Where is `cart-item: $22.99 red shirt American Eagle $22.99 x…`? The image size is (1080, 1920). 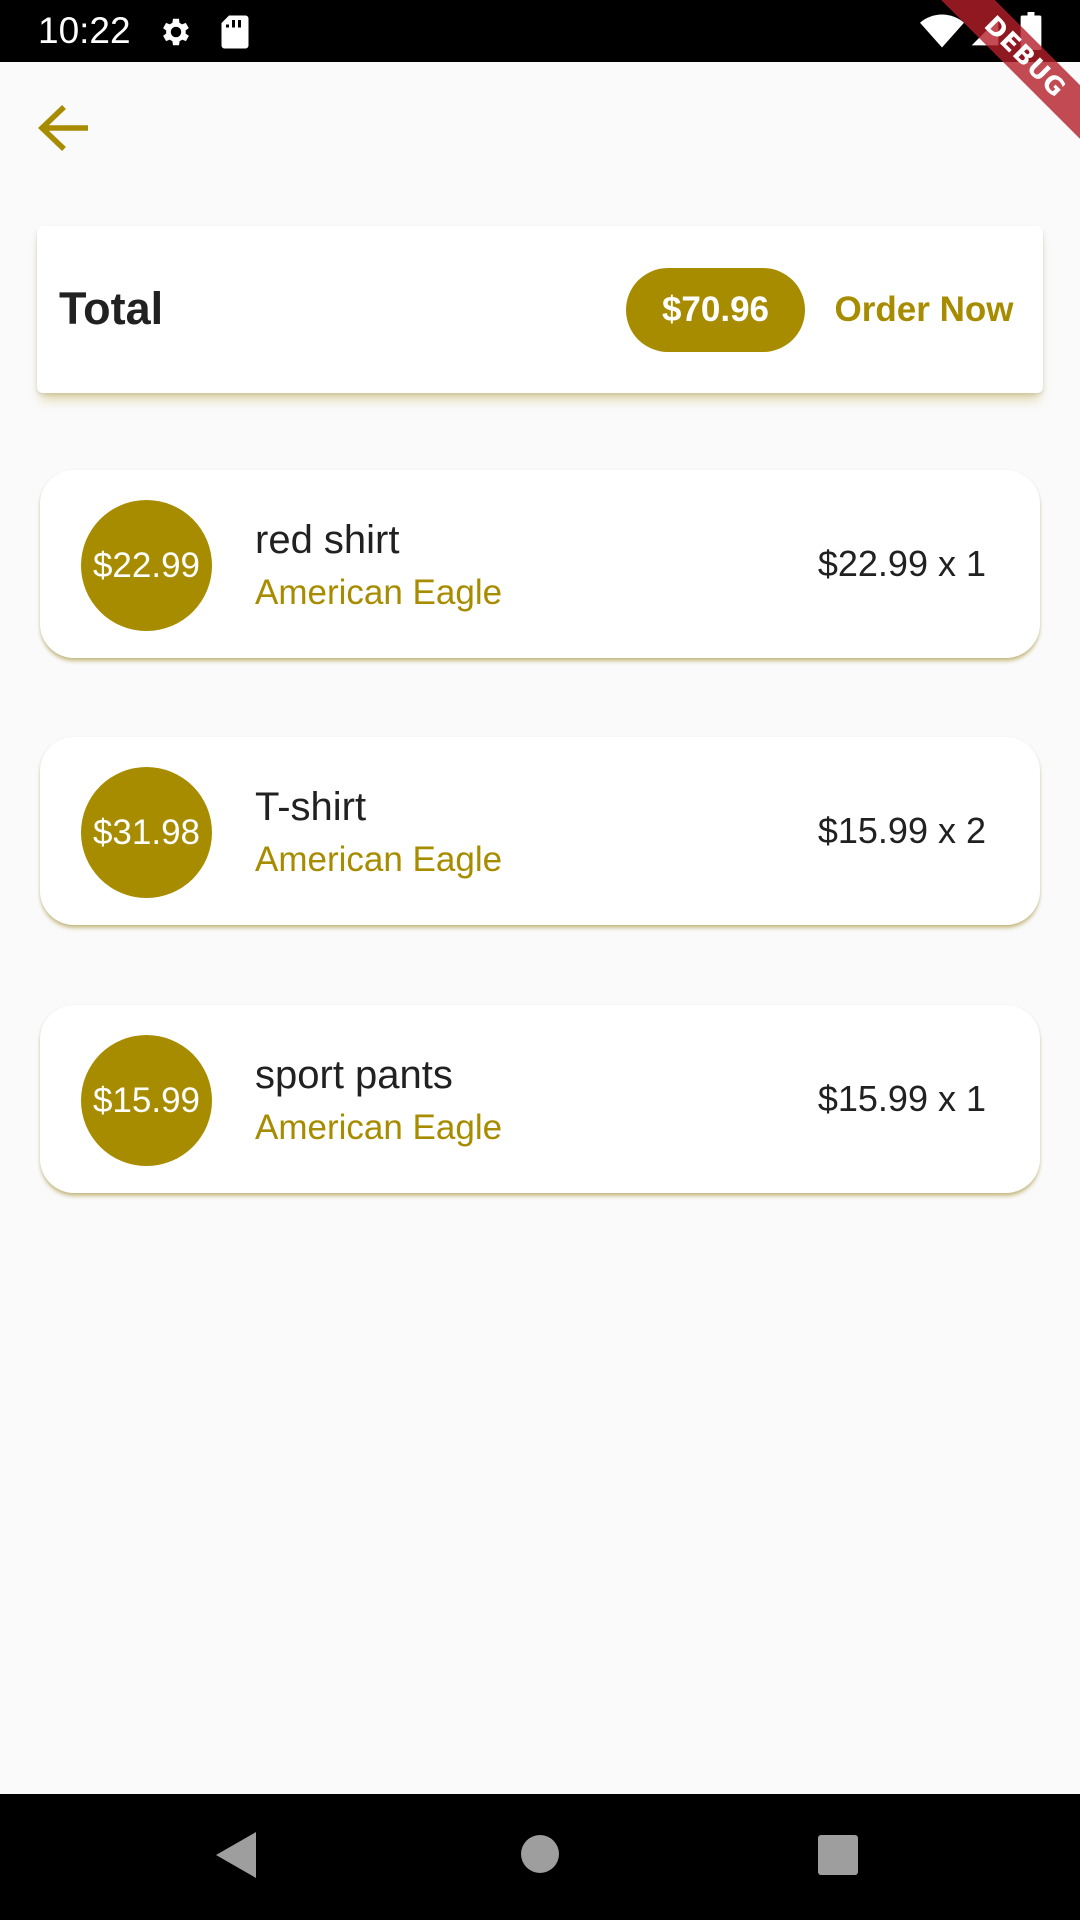
cart-item: $22.99 red shirt American Eagle $22.99 x… is located at coordinates (540, 564).